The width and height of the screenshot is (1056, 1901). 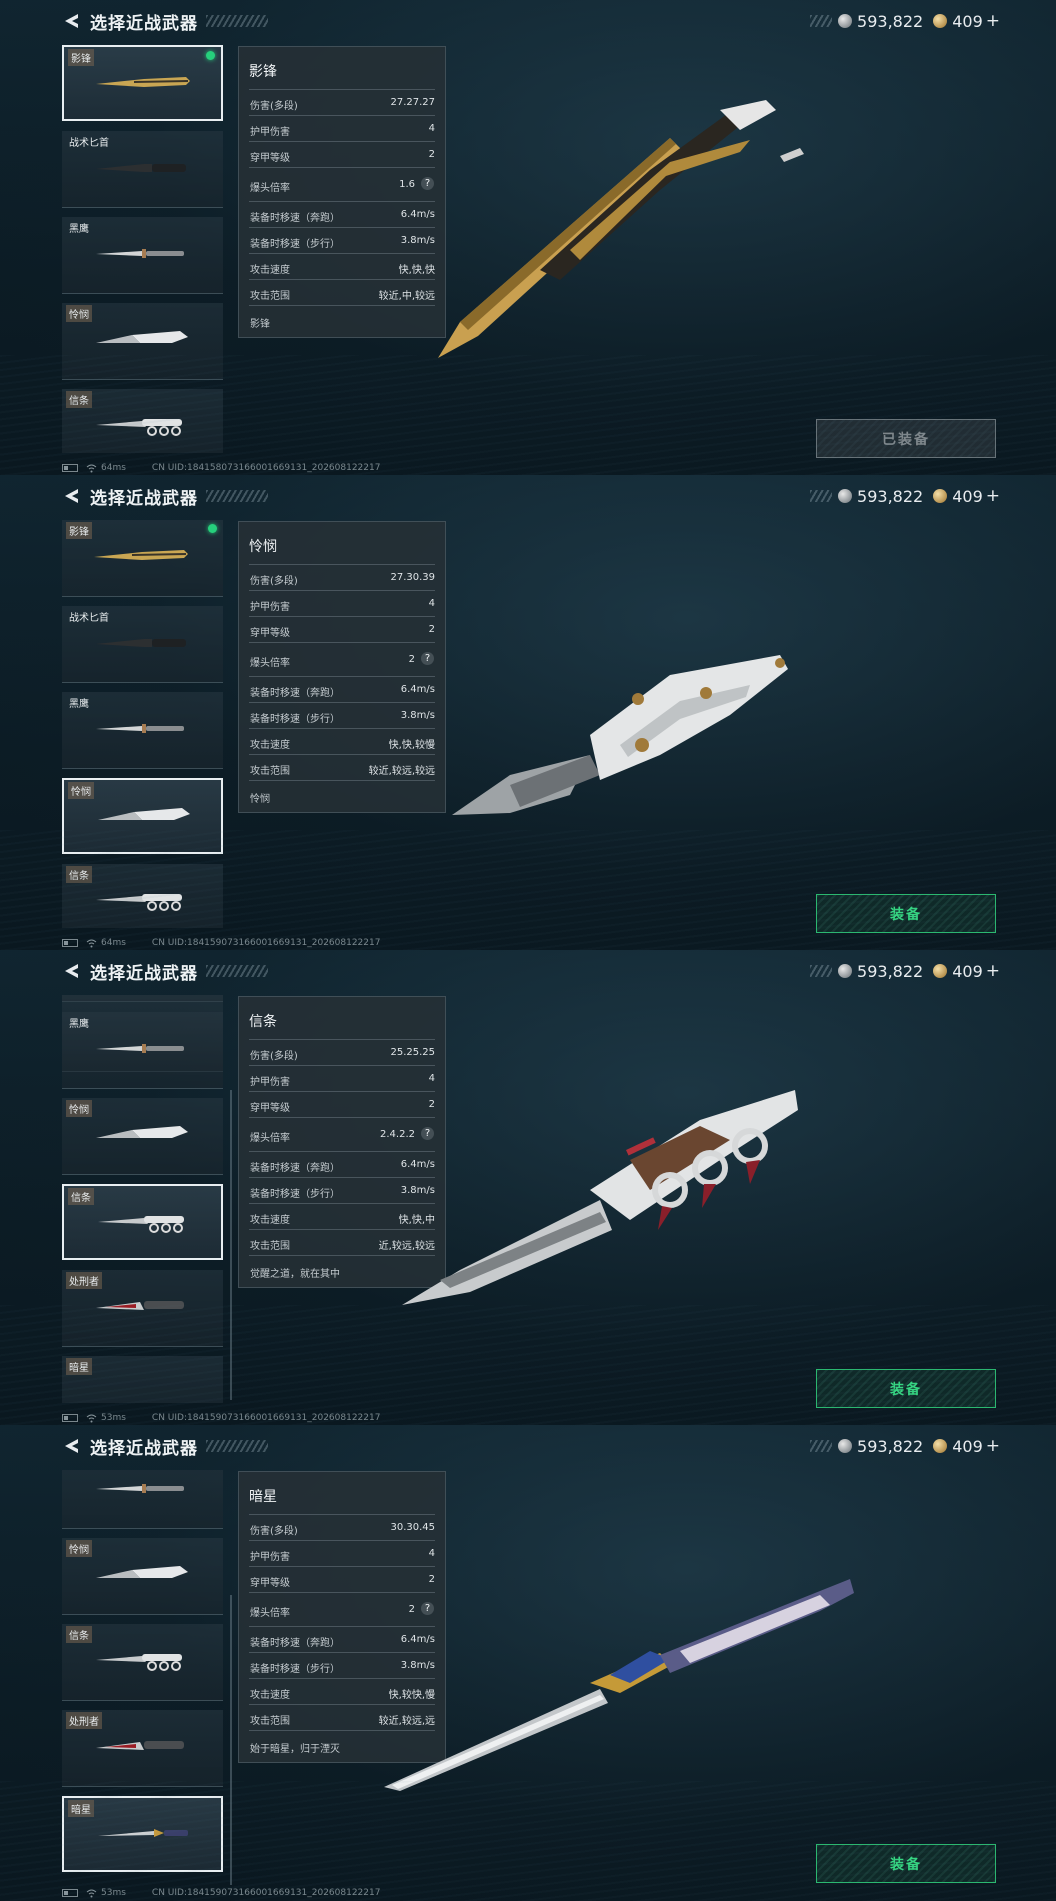 What do you see at coordinates (845, 1446) in the screenshot?
I see `silver-coin-icon` at bounding box center [845, 1446].